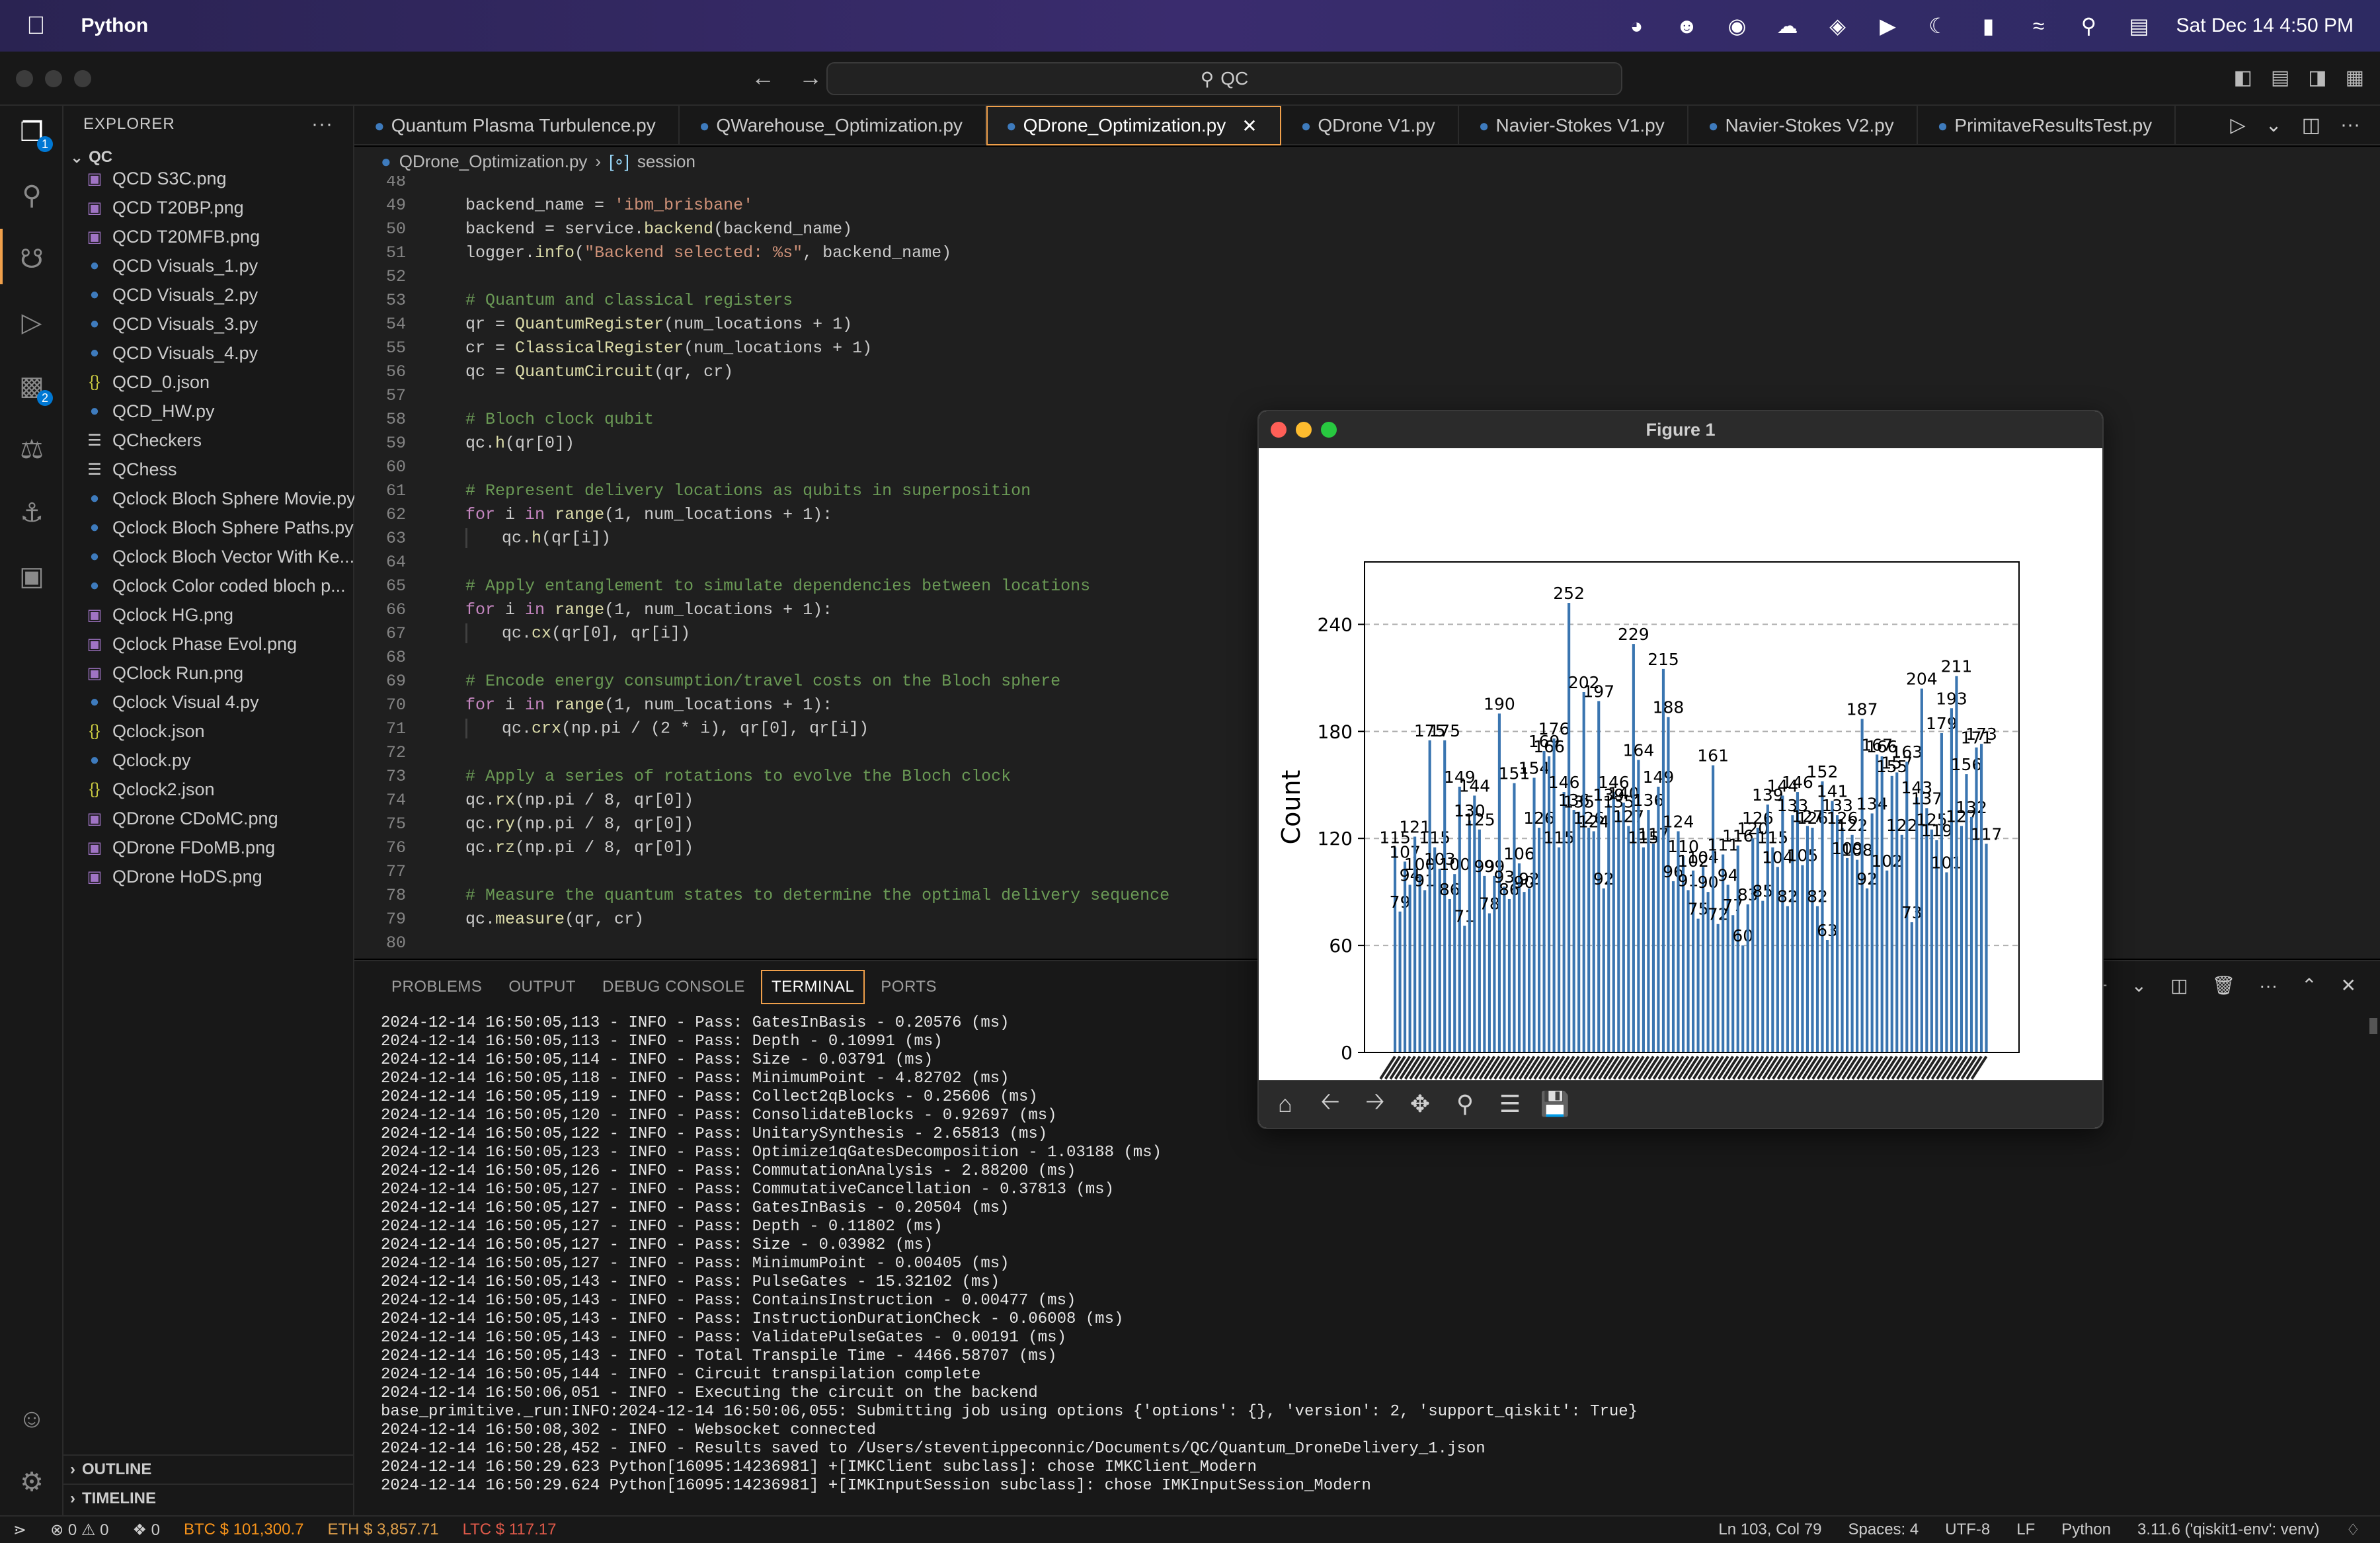 This screenshot has height=1543, width=2380. What do you see at coordinates (1573, 125) in the screenshot?
I see `tab-navier-stokes-v1-py: ● Navier-Stokes V1.py` at bounding box center [1573, 125].